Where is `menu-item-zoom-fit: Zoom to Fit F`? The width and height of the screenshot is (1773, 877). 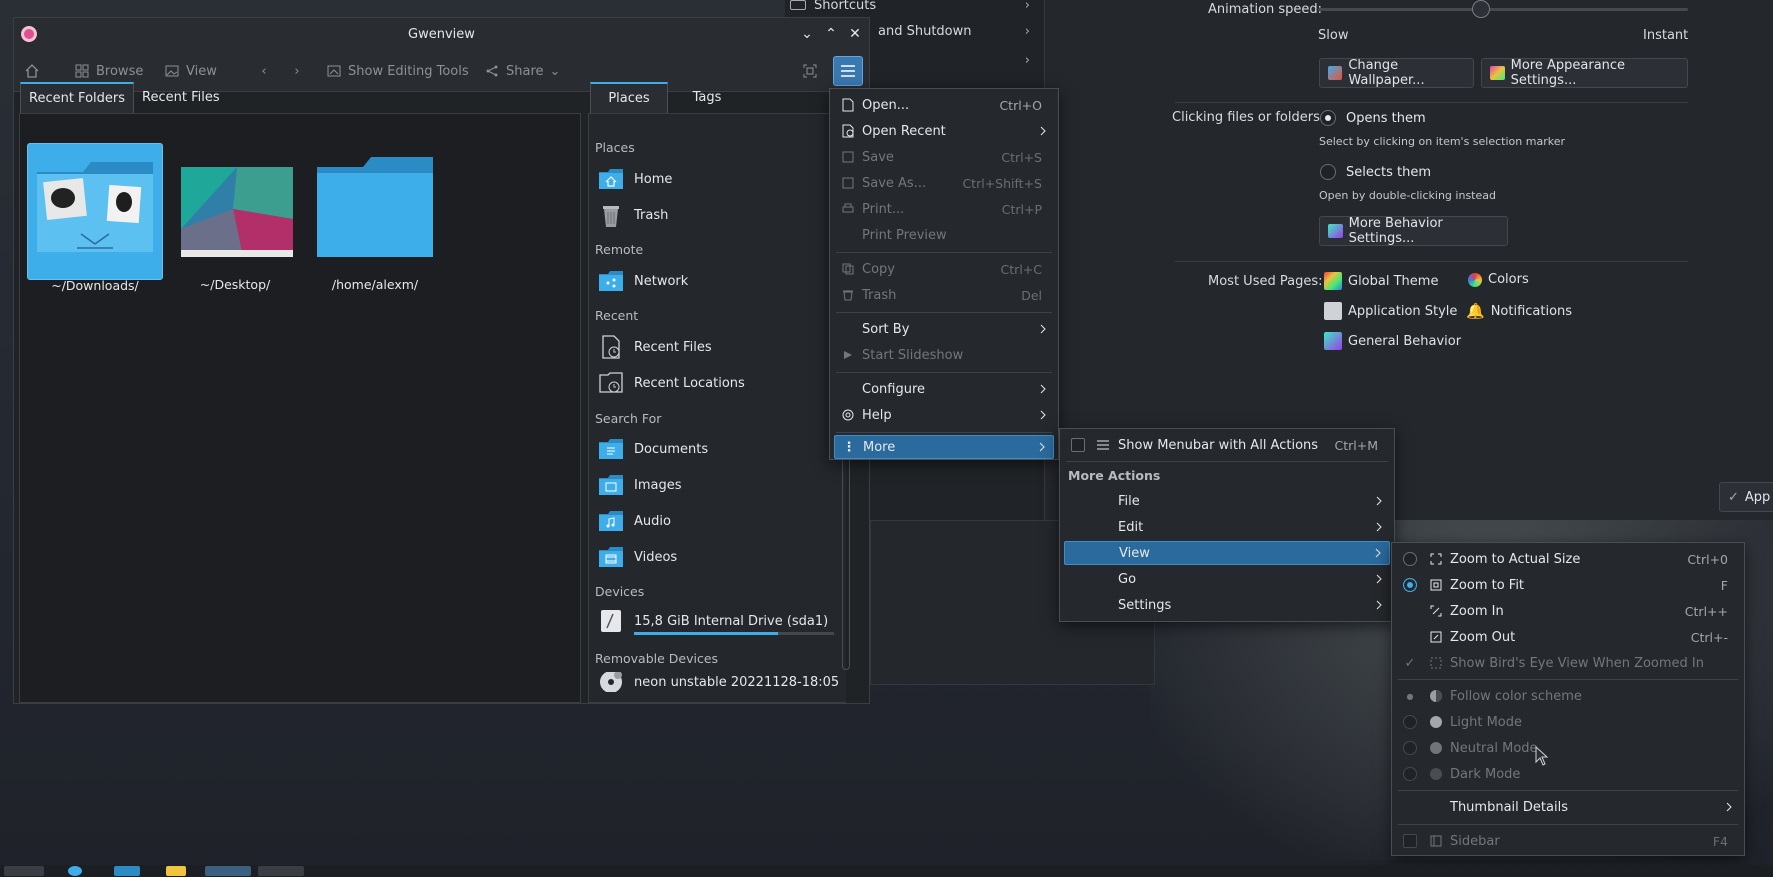 menu-item-zoom-fit: Zoom to Fit F is located at coordinates (1568, 585).